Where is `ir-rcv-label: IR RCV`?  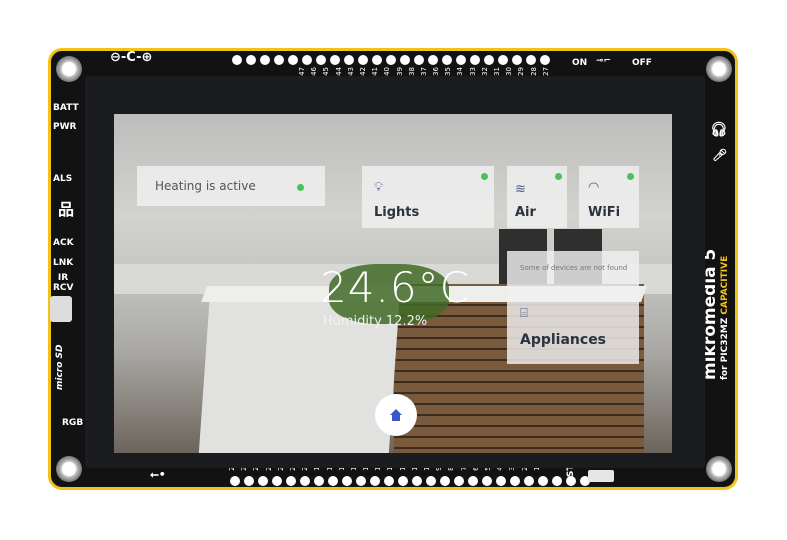
ir-rcv-label: IR RCV is located at coordinates (63, 283).